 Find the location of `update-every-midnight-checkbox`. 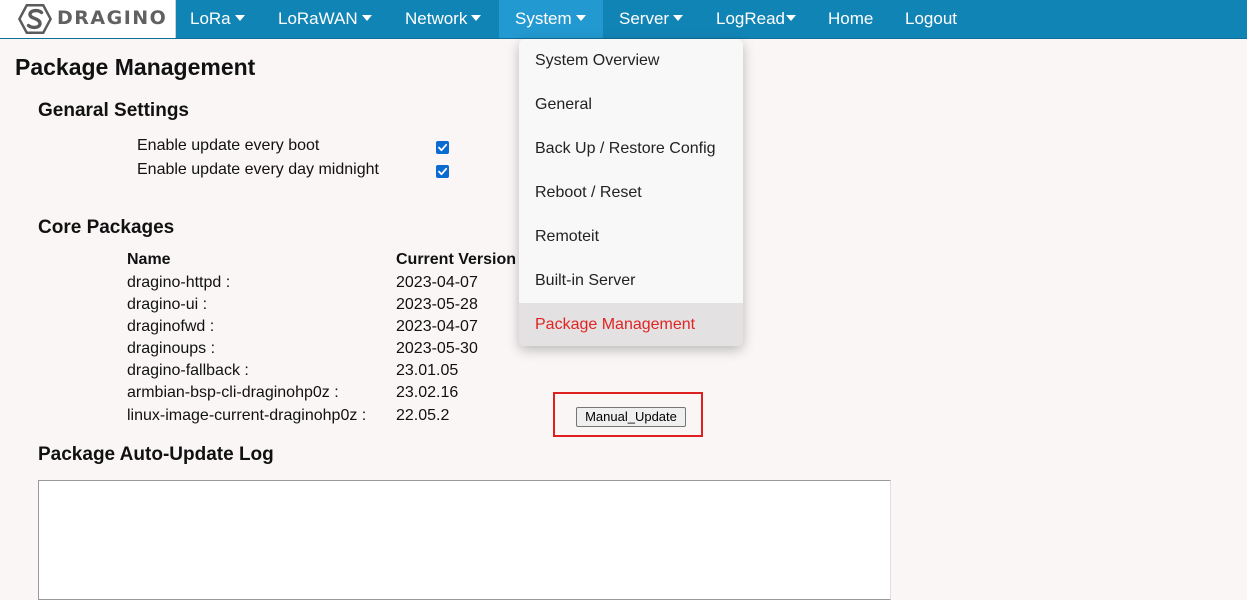

update-every-midnight-checkbox is located at coordinates (442, 171).